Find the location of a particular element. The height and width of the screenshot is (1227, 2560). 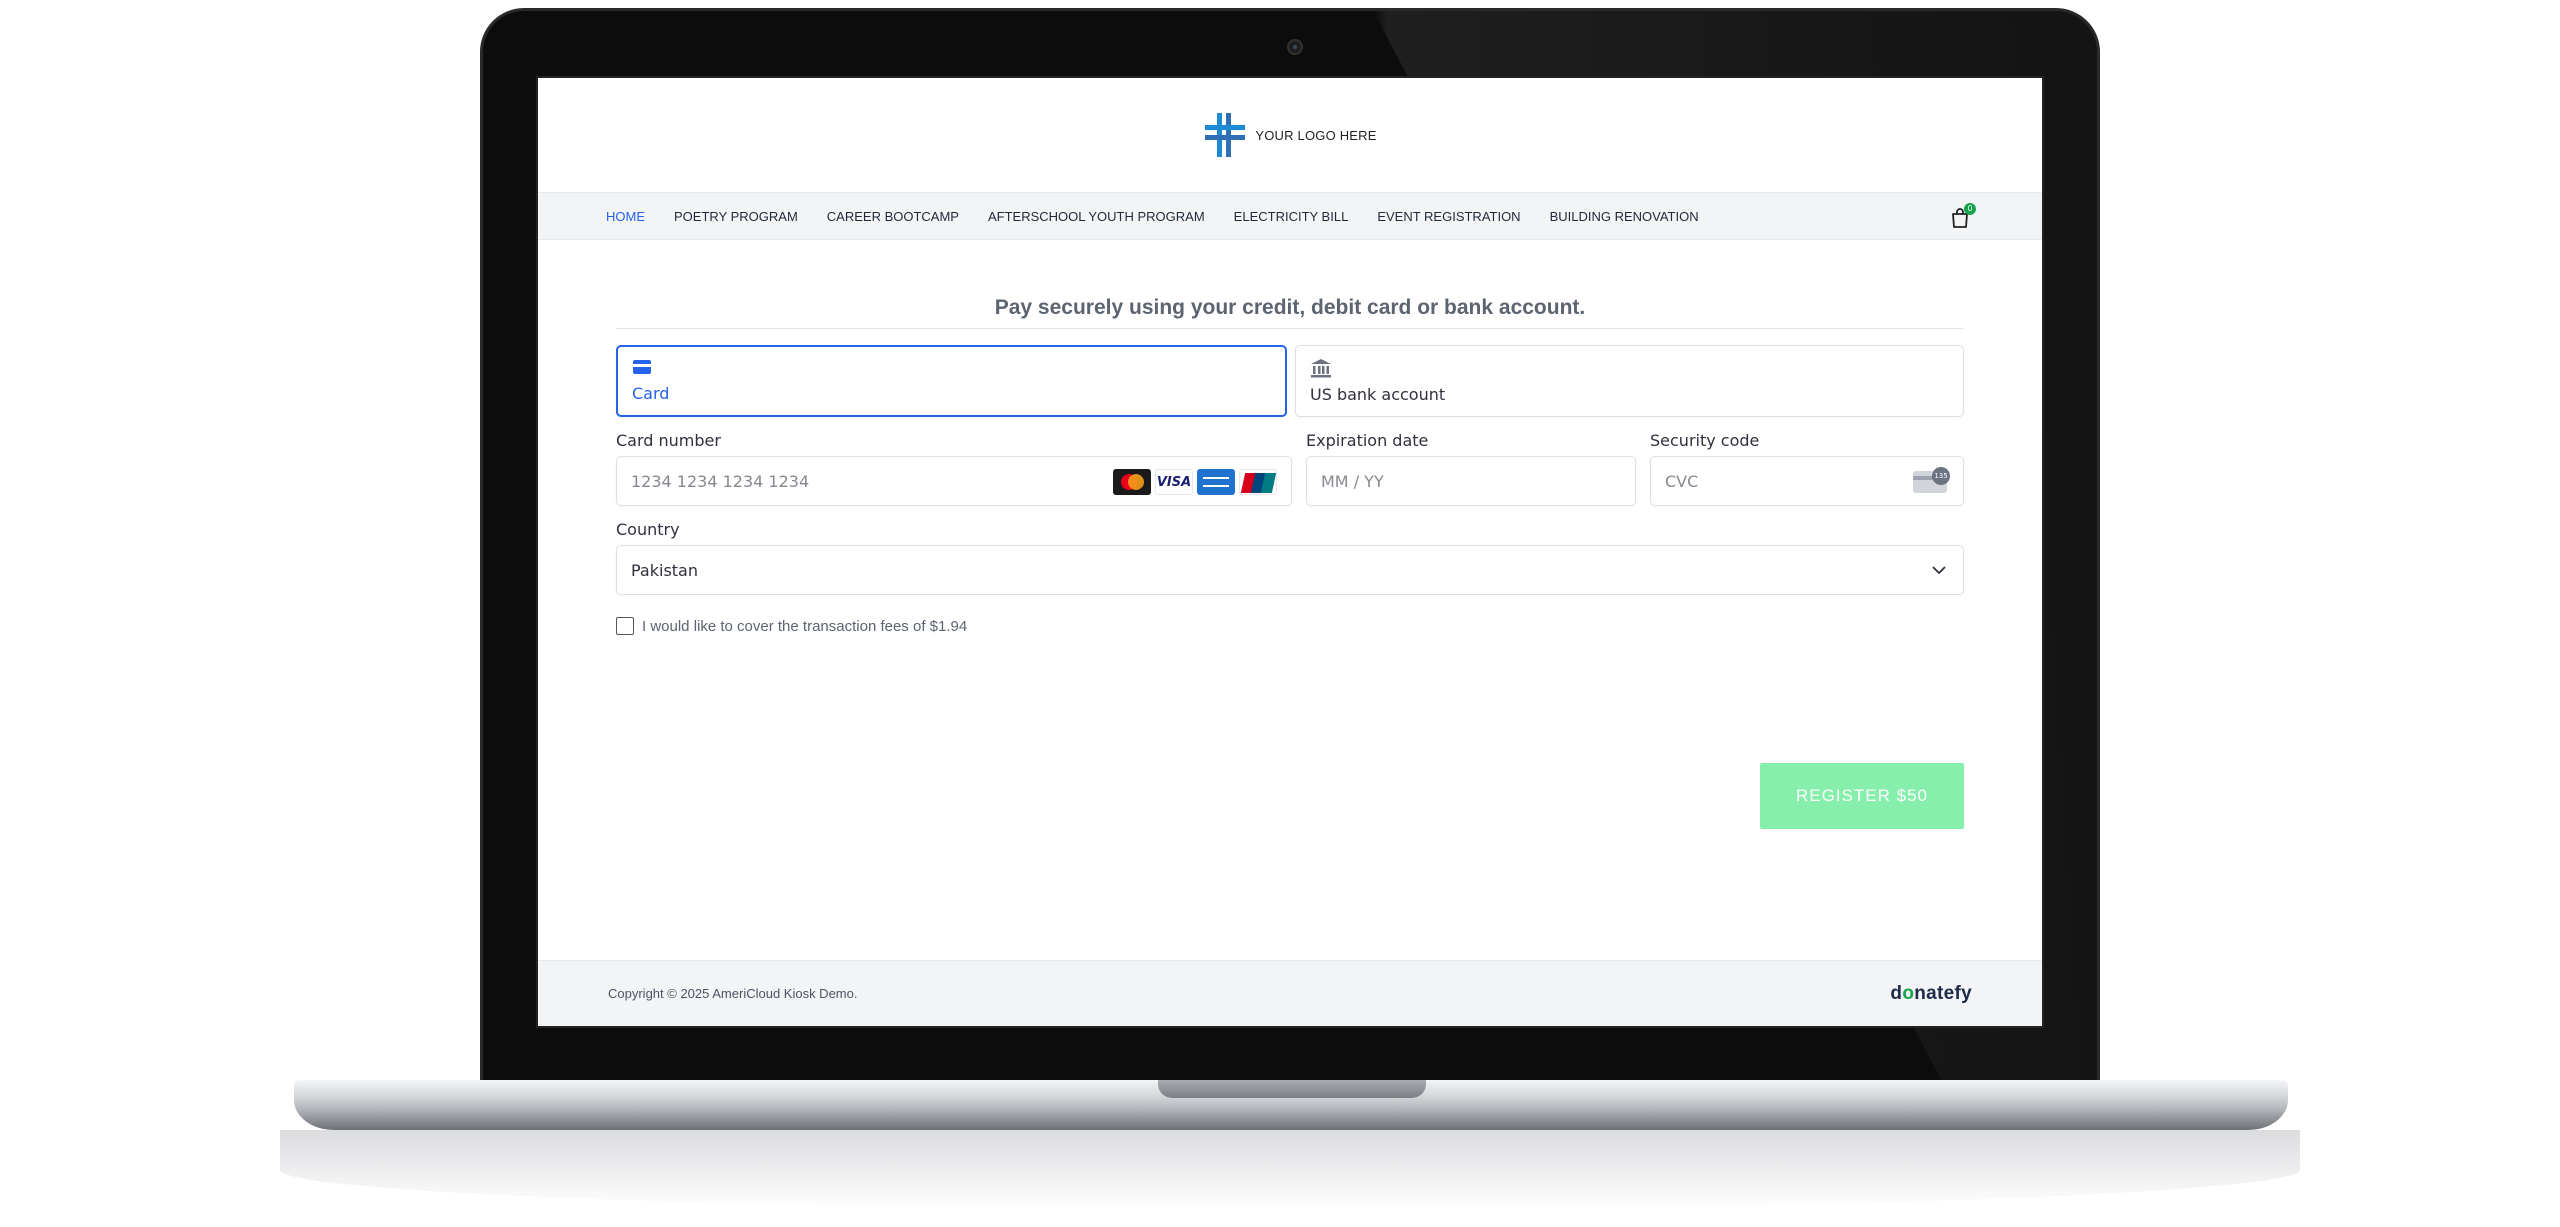

expiry-input: MM / YY is located at coordinates (1471, 481).